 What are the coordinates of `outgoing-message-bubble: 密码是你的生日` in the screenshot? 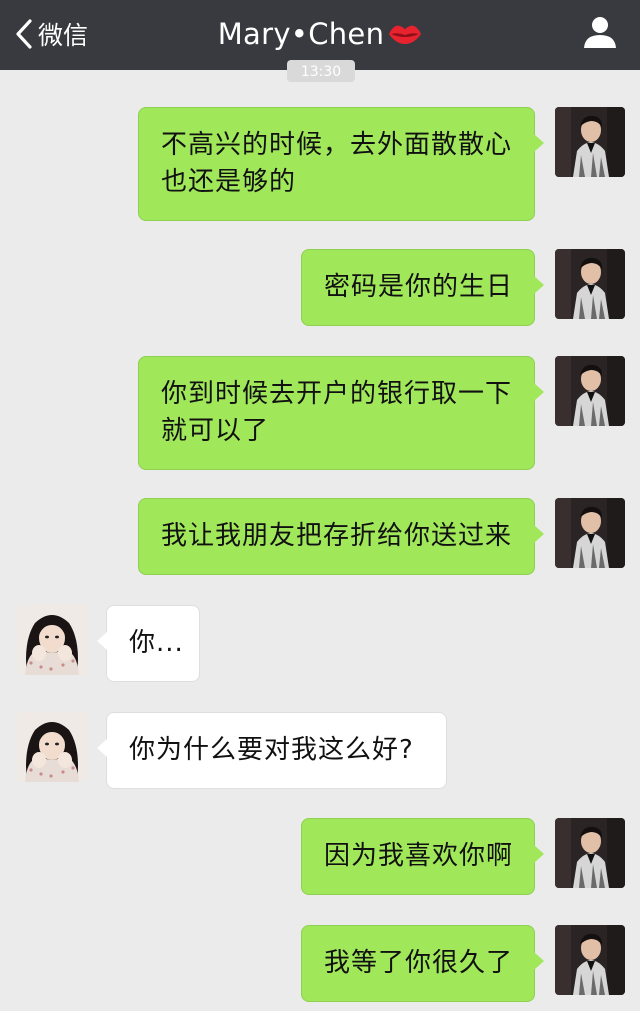 It's located at (422, 287).